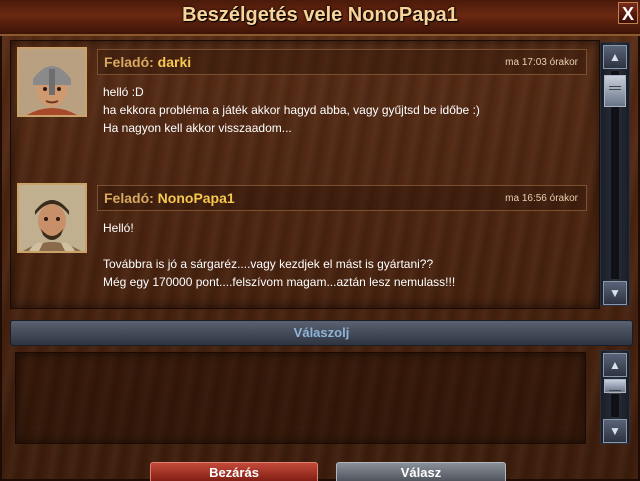 The image size is (640, 481). I want to click on message-time: ma 16:56 órakor, so click(541, 198).